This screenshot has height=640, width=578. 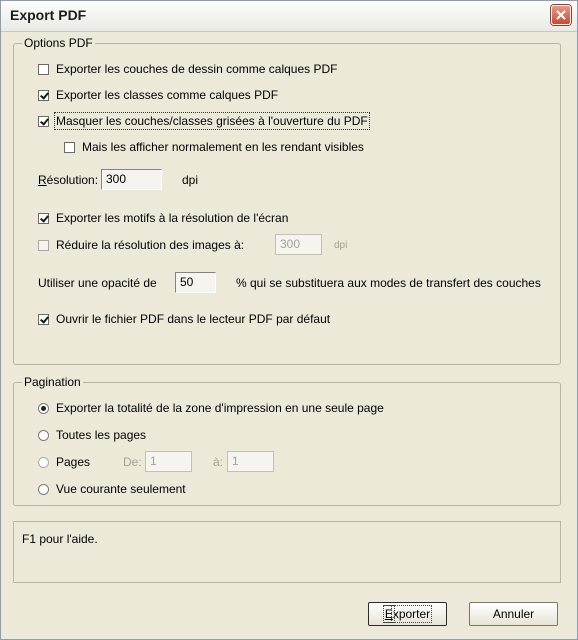 I want to click on pagination-group-title: Pagination, so click(x=52, y=382).